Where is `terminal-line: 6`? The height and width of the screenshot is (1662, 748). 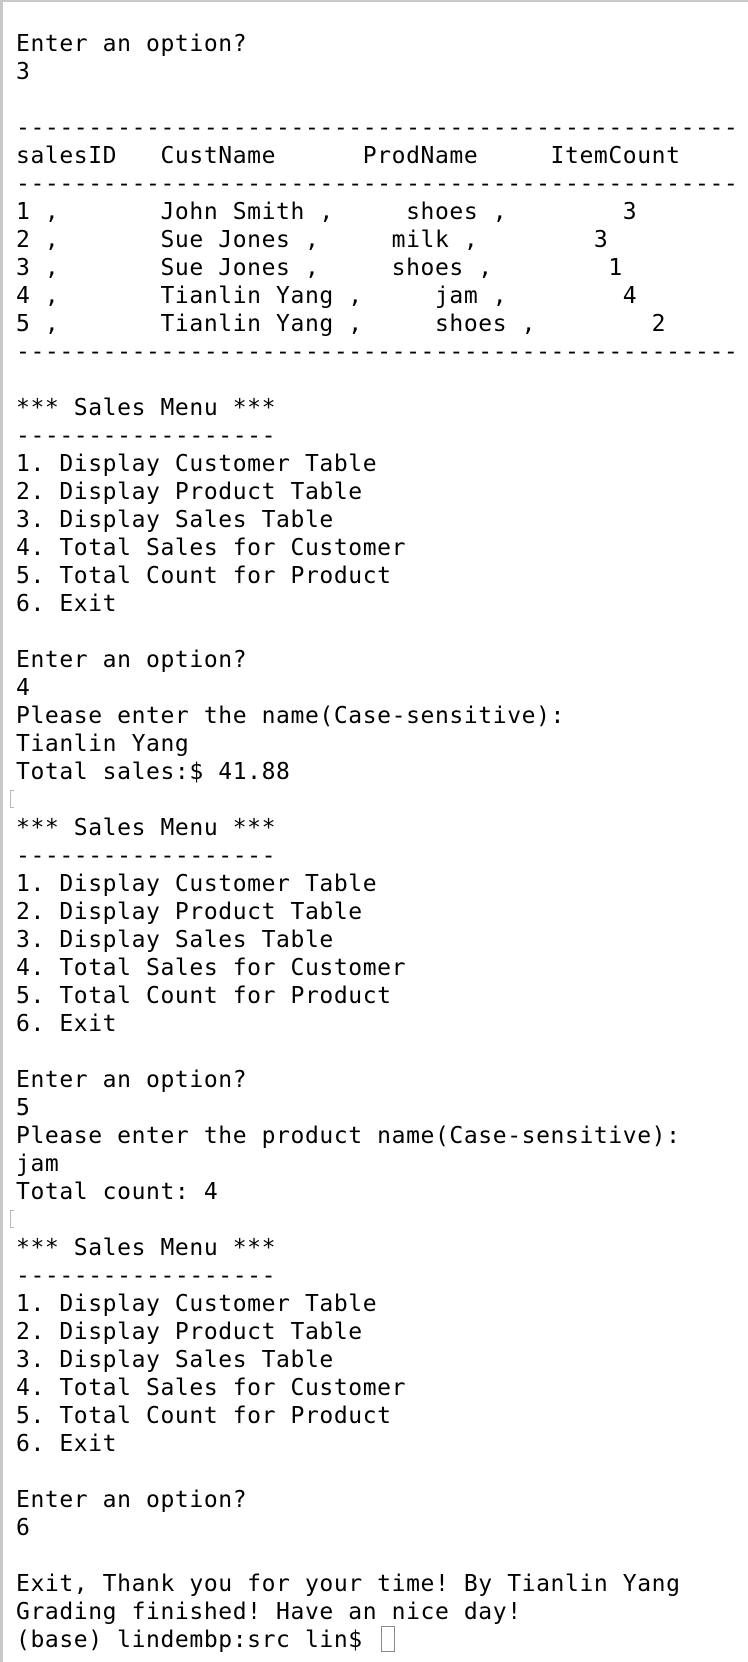 terminal-line: 6 is located at coordinates (23, 1528).